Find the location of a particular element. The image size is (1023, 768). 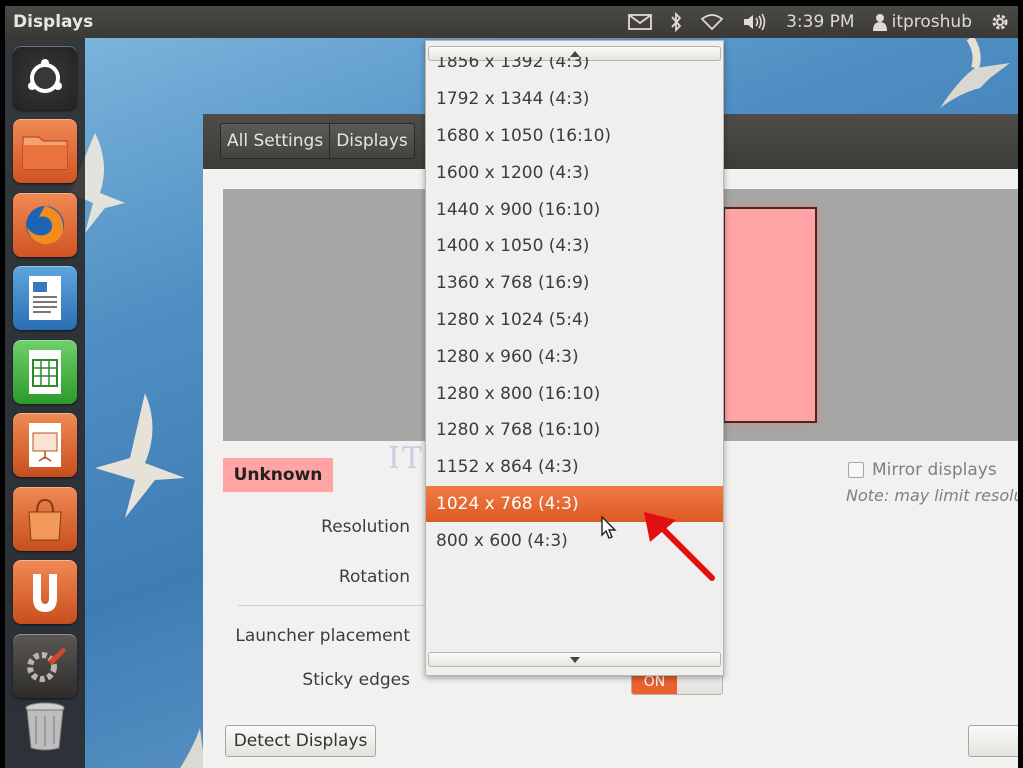

user-icon is located at coordinates (879, 22).